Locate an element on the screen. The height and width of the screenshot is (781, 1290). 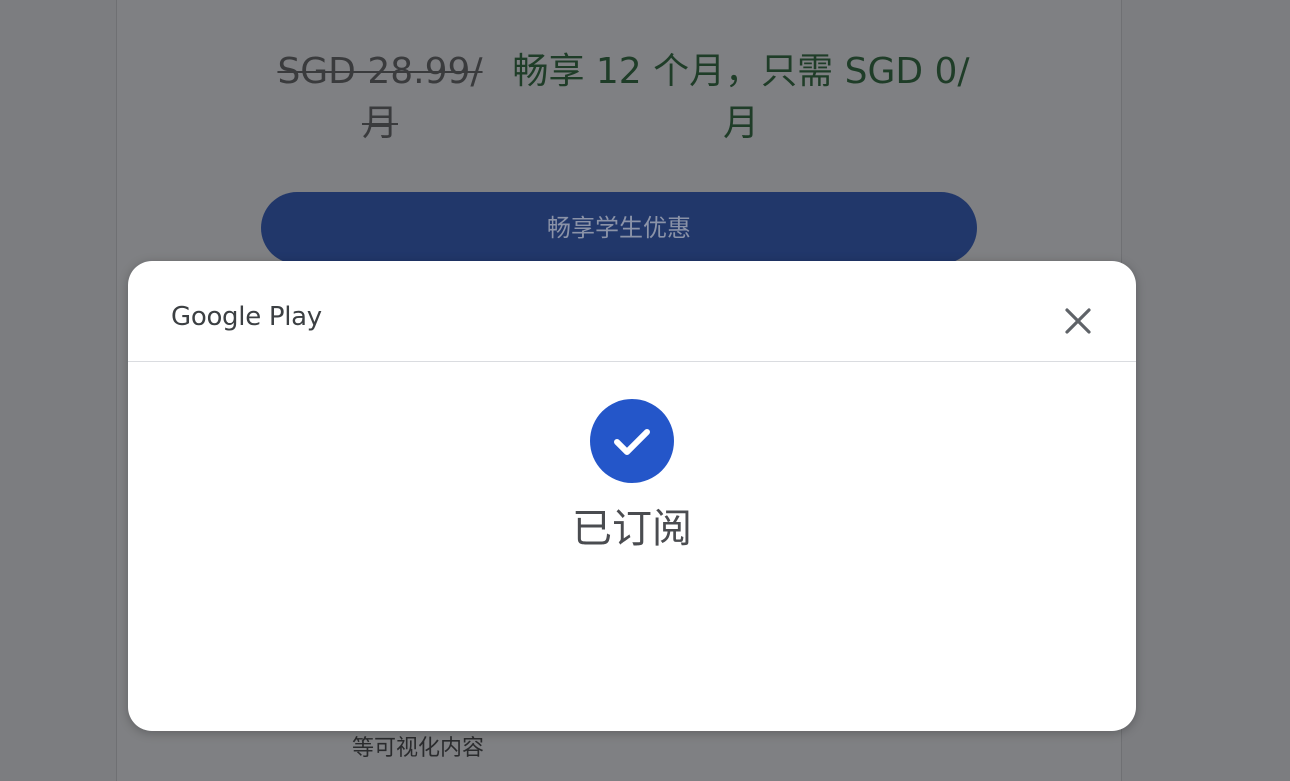
success-badge is located at coordinates (632, 441).